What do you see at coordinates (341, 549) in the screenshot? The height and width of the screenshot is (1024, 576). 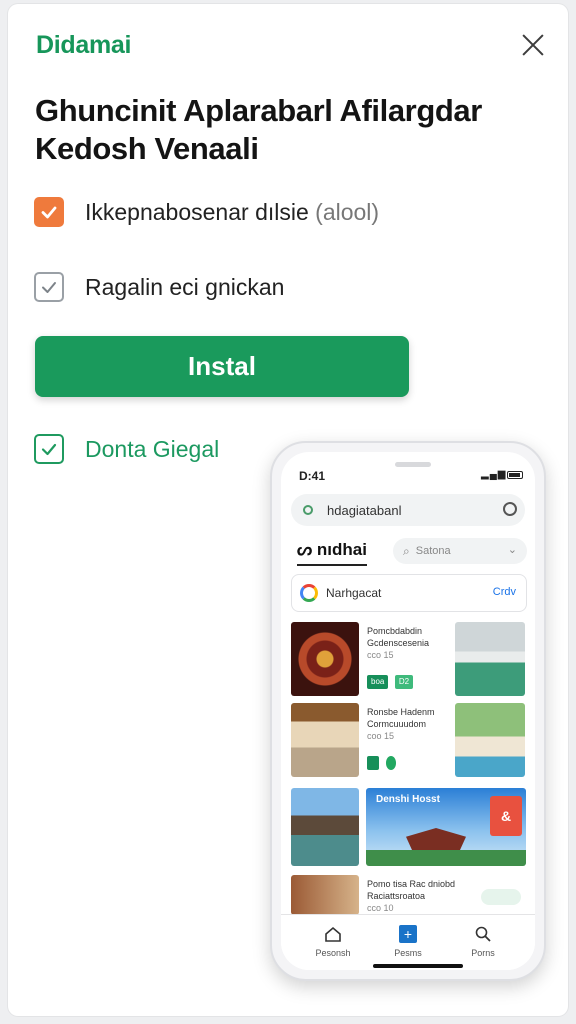 I see `app-name-text: nıdhai` at bounding box center [341, 549].